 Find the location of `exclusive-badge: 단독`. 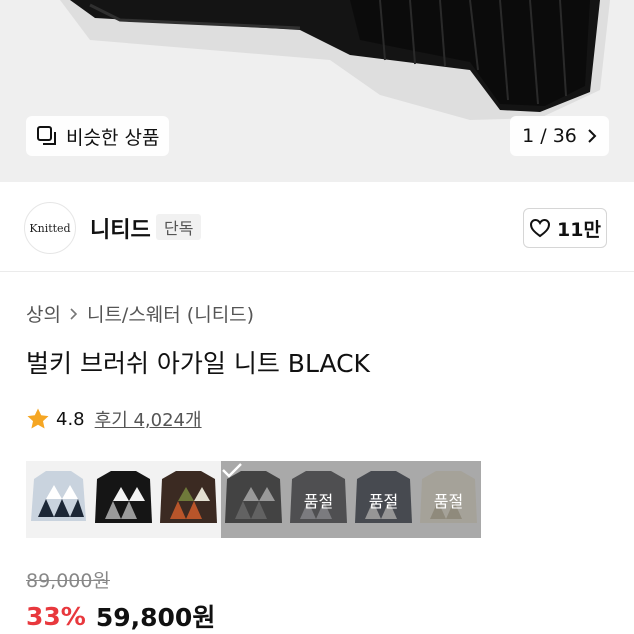

exclusive-badge: 단독 is located at coordinates (179, 227).